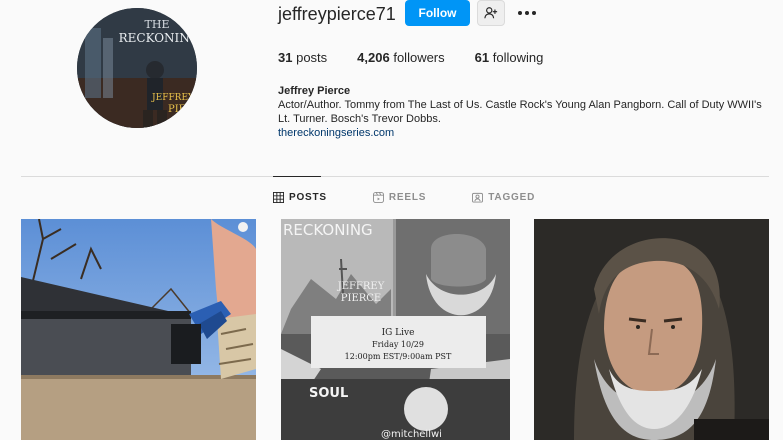 This screenshot has width=783, height=440. Describe the element at coordinates (398, 333) in the screenshot. I see `post-2-event-title: IG Live` at that location.